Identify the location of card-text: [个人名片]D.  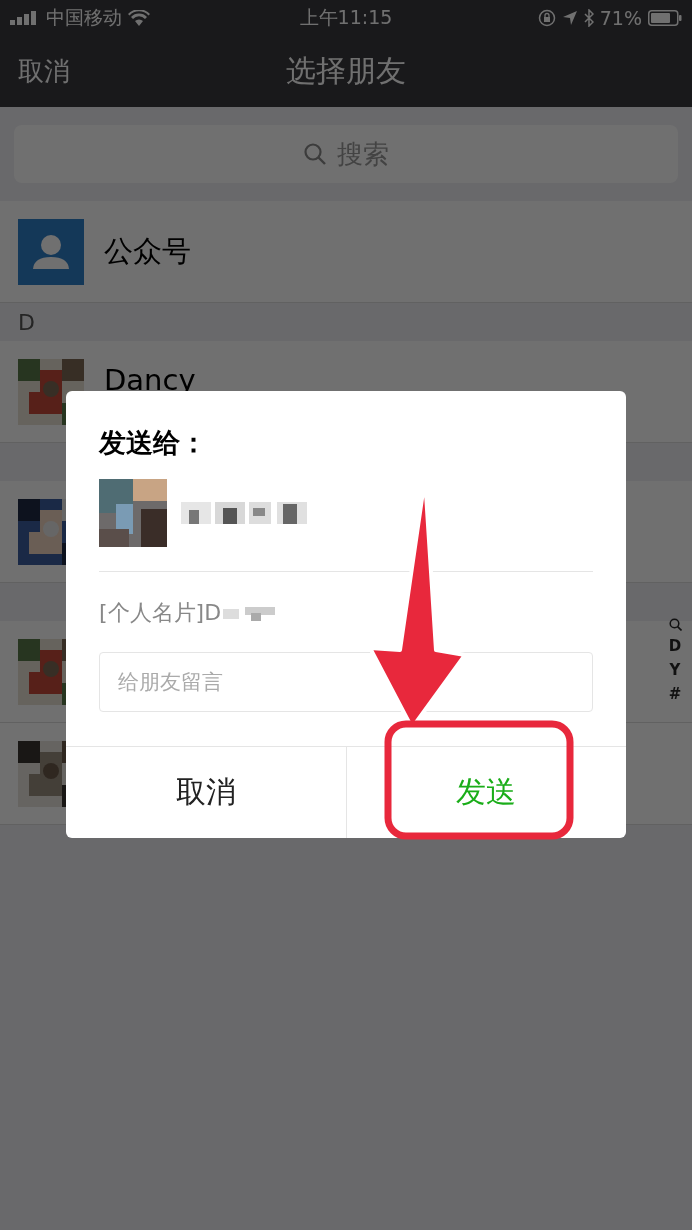
(160, 613).